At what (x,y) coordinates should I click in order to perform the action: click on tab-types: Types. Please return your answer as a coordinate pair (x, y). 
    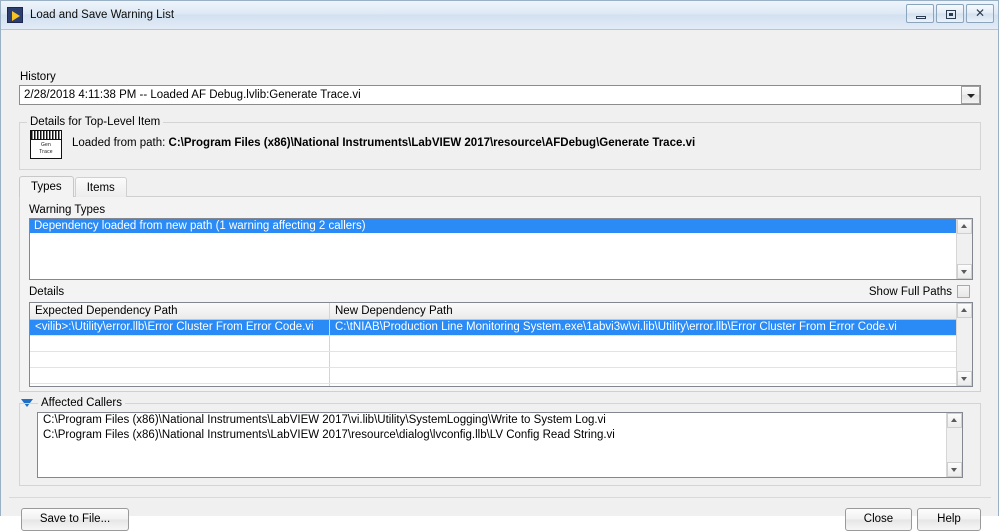
    Looking at the image, I should click on (46, 186).